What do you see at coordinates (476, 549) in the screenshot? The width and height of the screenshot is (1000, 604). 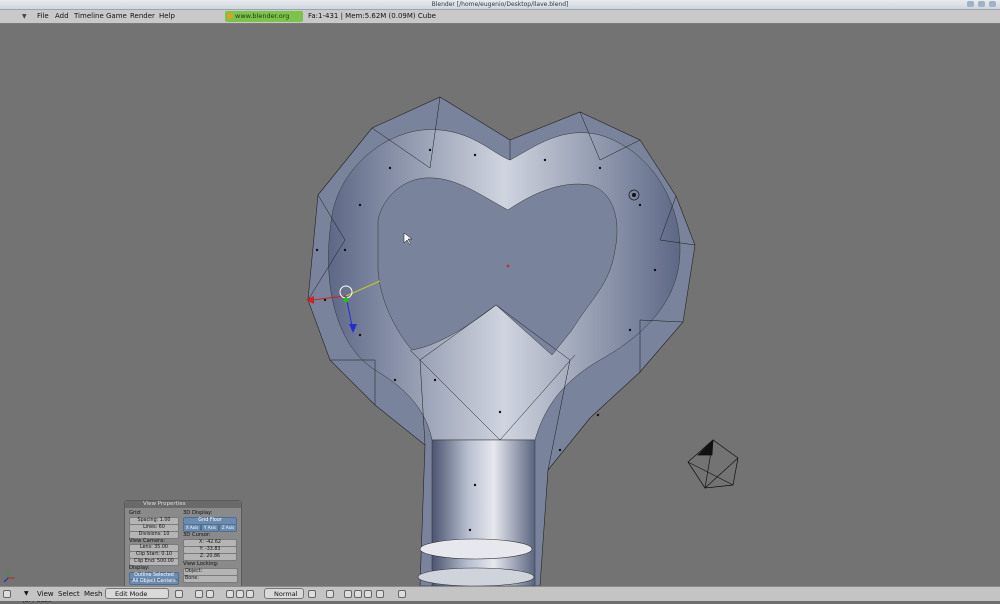 I see `key-collar` at bounding box center [476, 549].